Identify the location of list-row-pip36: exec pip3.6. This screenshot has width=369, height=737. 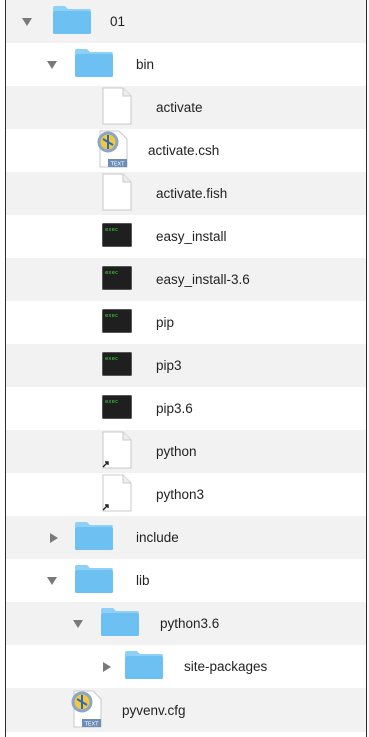
(186, 408).